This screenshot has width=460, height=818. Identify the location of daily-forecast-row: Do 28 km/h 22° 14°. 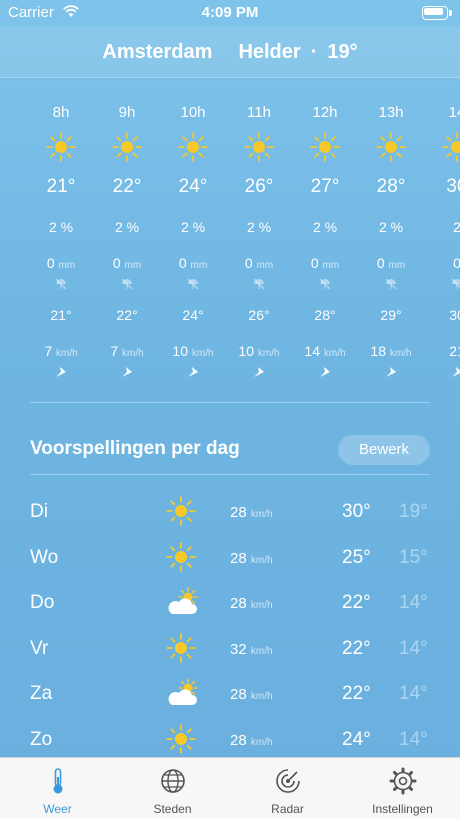
(230, 603).